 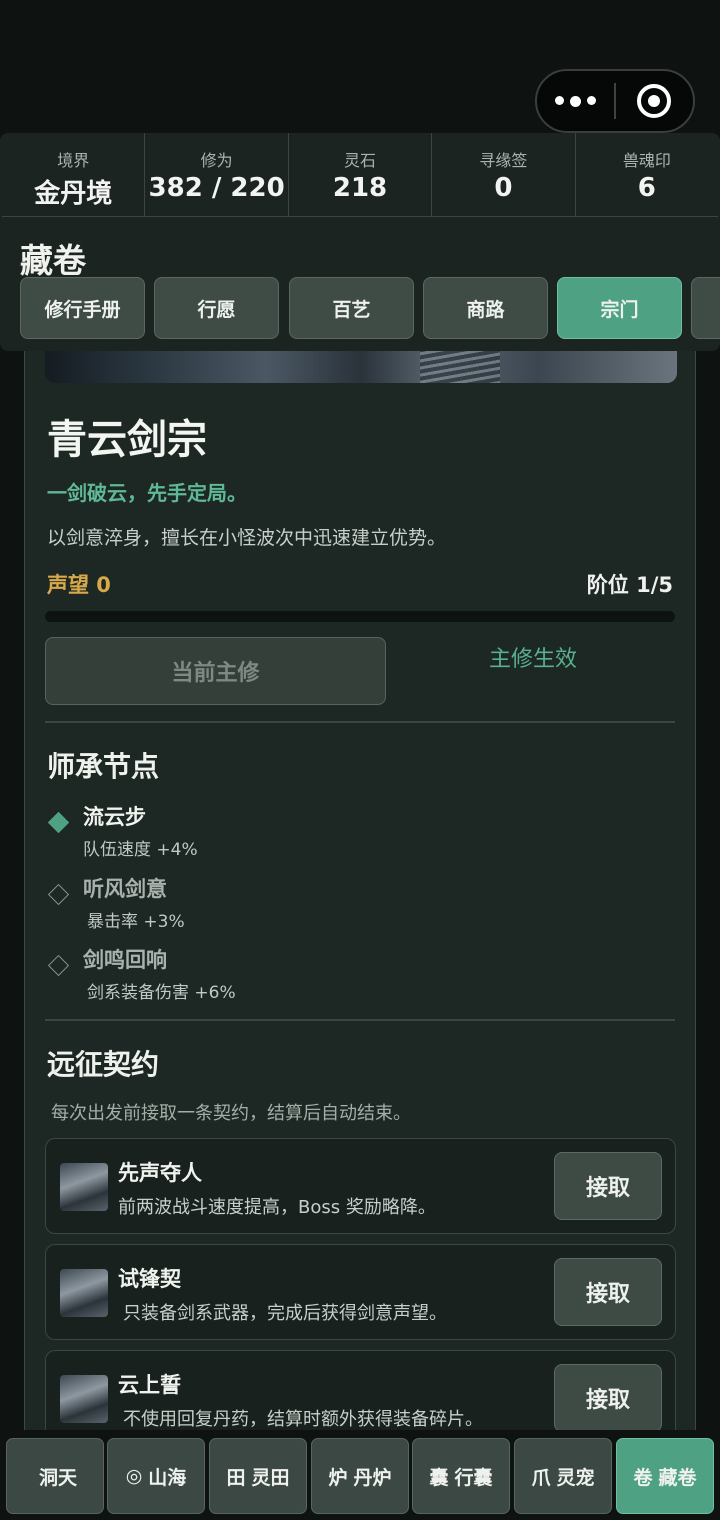 I want to click on diamond-filled-icon, so click(x=58, y=822).